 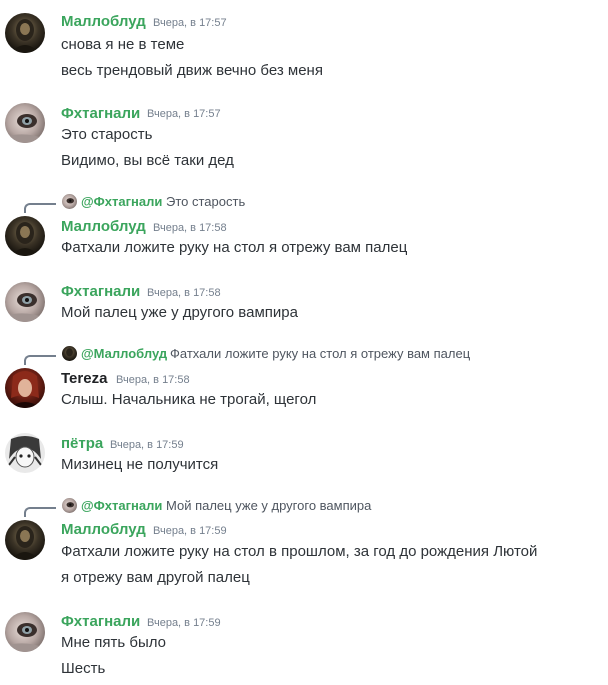 What do you see at coordinates (147, 160) in the screenshot?
I see `message-text: Видимо, вы всё таки дед` at bounding box center [147, 160].